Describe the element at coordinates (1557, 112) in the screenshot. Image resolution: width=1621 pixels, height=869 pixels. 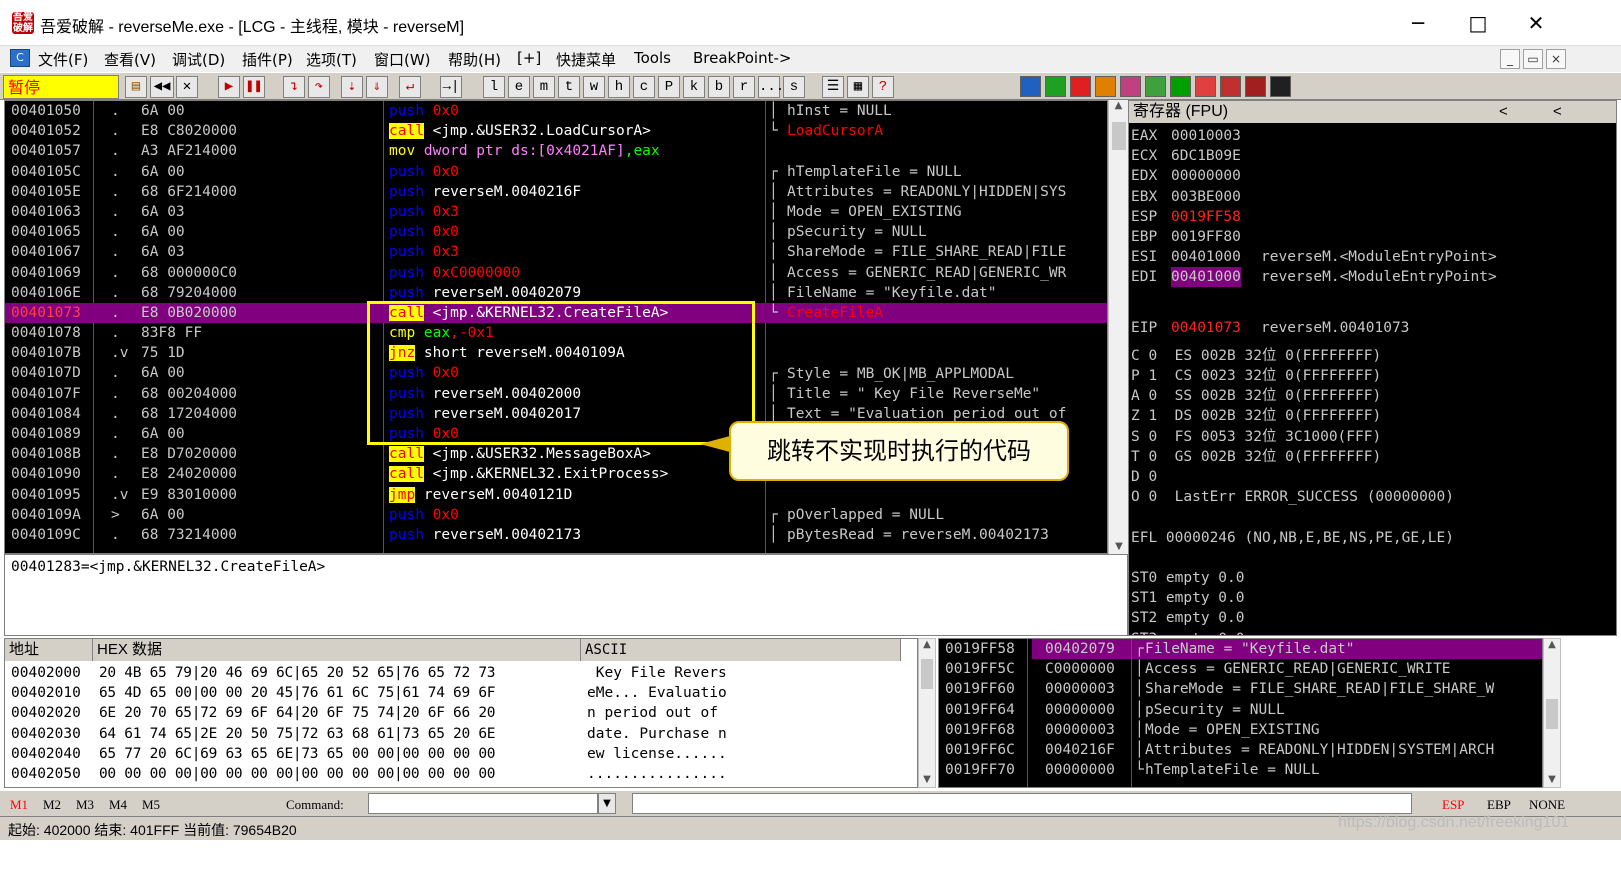
I see `collapse-right-icon: <` at that location.